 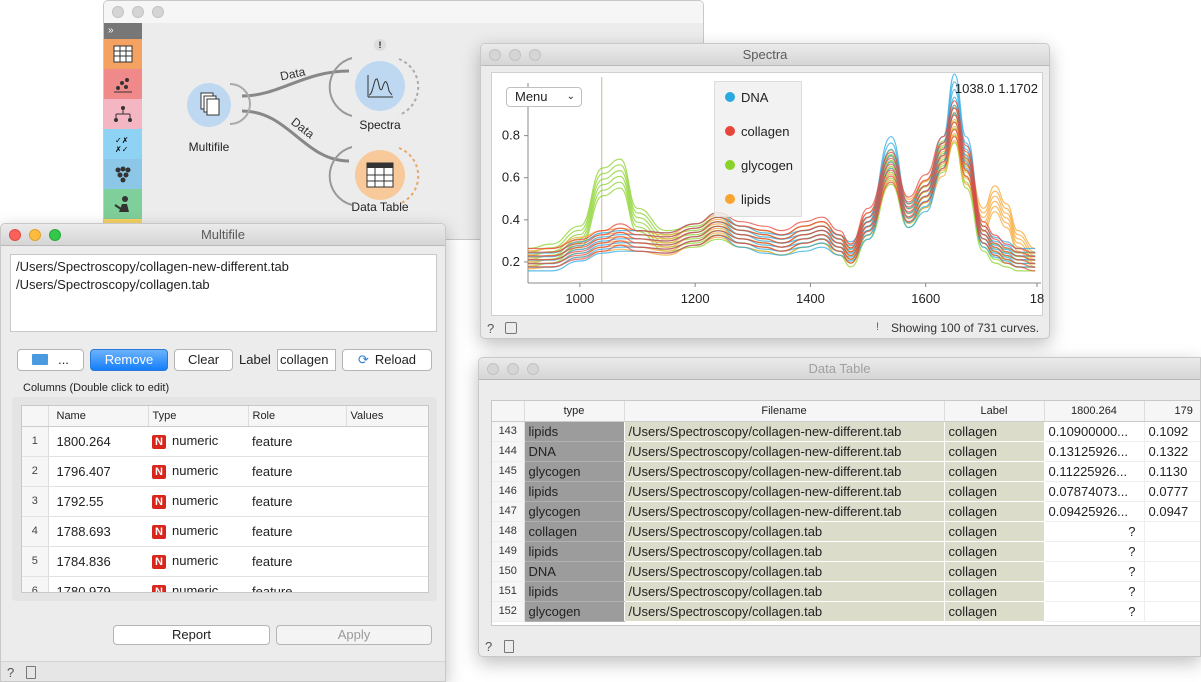 I want to click on table-row: 3 1792.55 Nnumeric feature, so click(x=225, y=501).